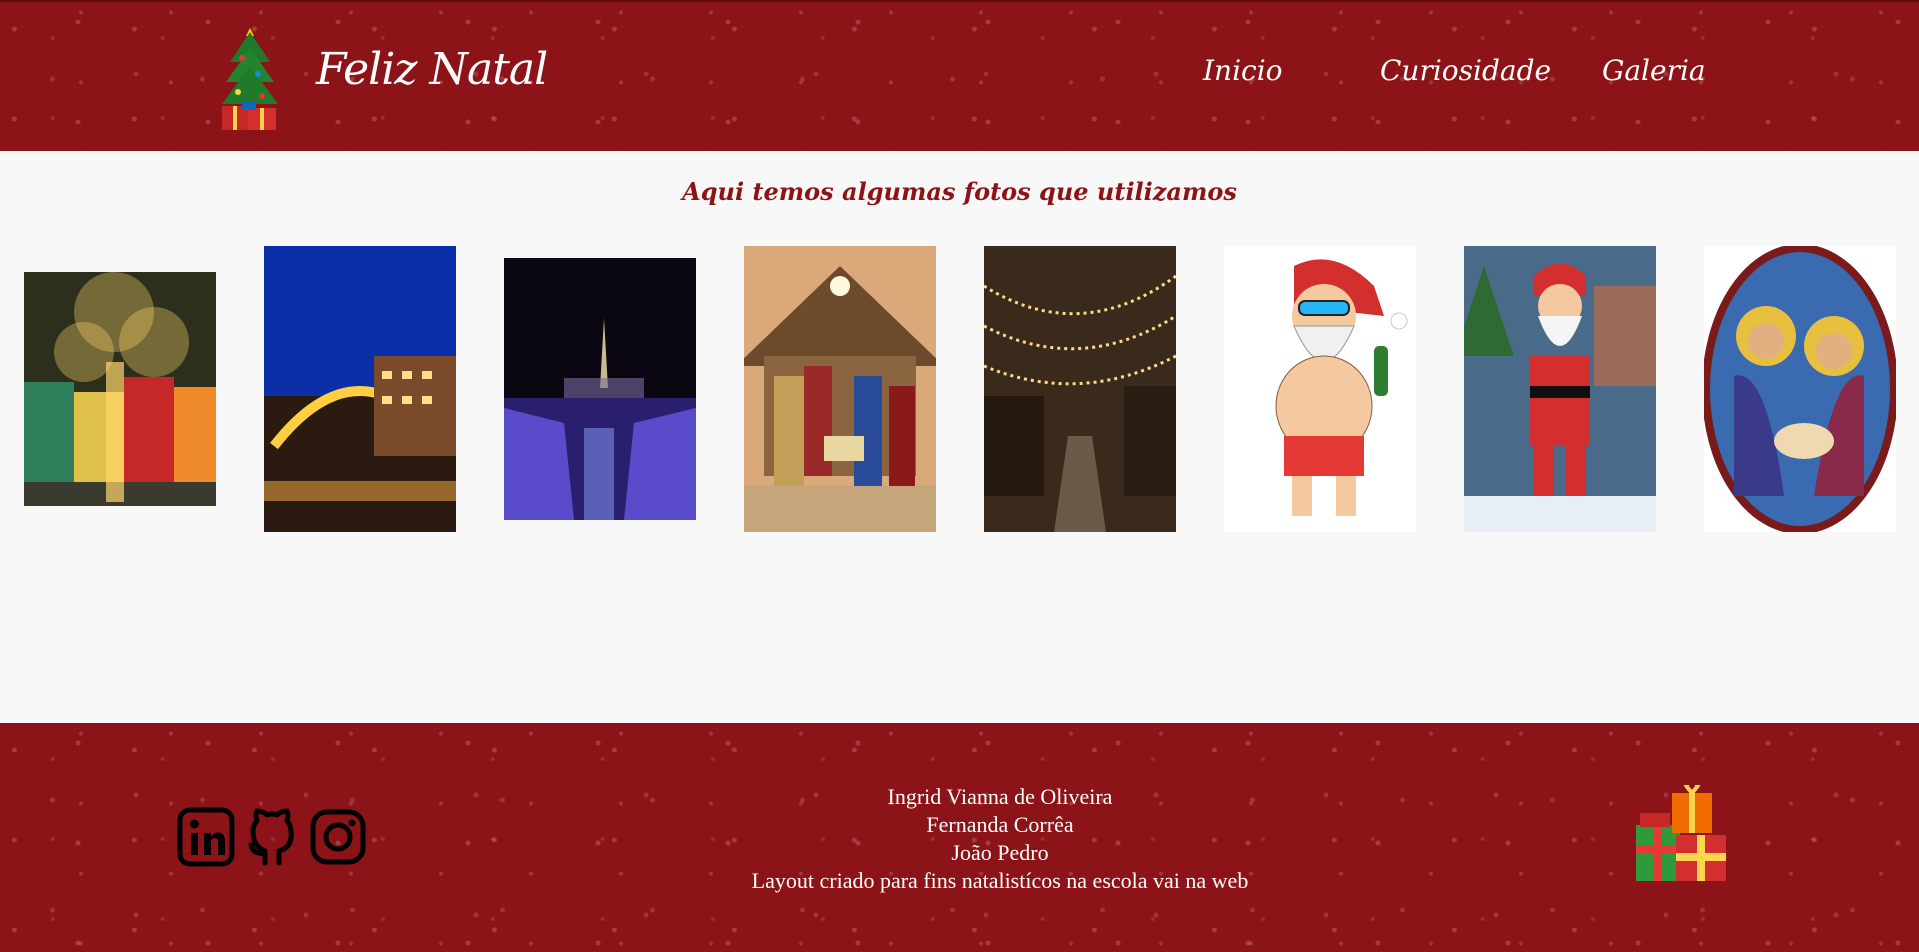 The width and height of the screenshot is (1919, 952). I want to click on nav-link-curiosidade: Curiosidade, so click(1465, 70).